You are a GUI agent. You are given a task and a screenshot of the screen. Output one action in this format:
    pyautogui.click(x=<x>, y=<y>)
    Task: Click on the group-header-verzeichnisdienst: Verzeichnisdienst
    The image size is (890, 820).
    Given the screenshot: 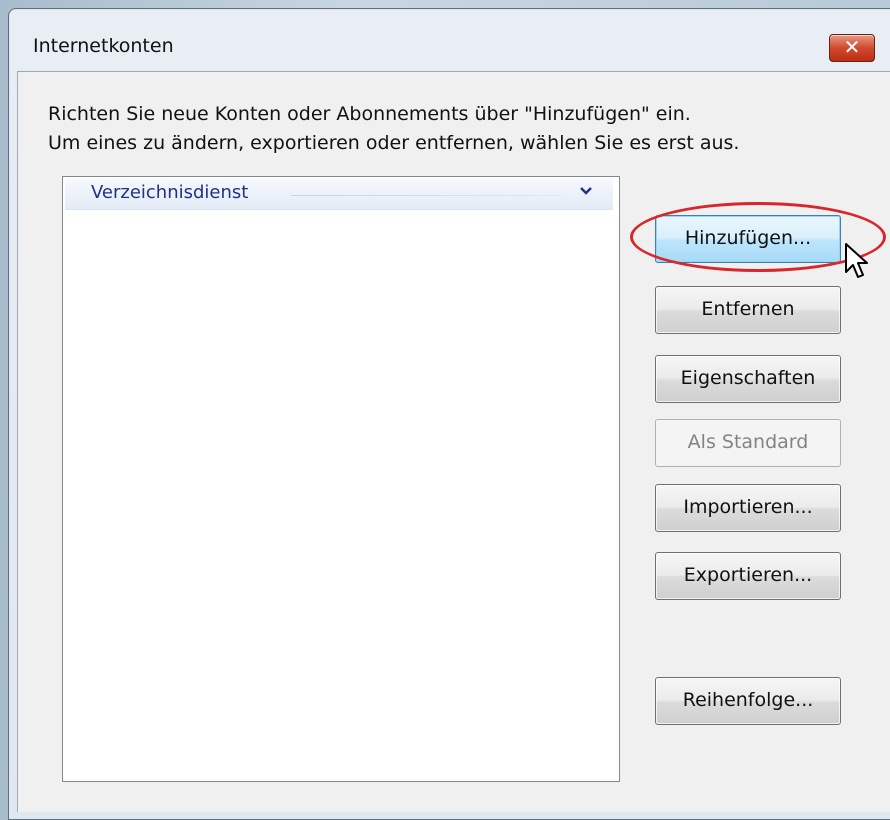 What is the action you would take?
    pyautogui.click(x=339, y=194)
    